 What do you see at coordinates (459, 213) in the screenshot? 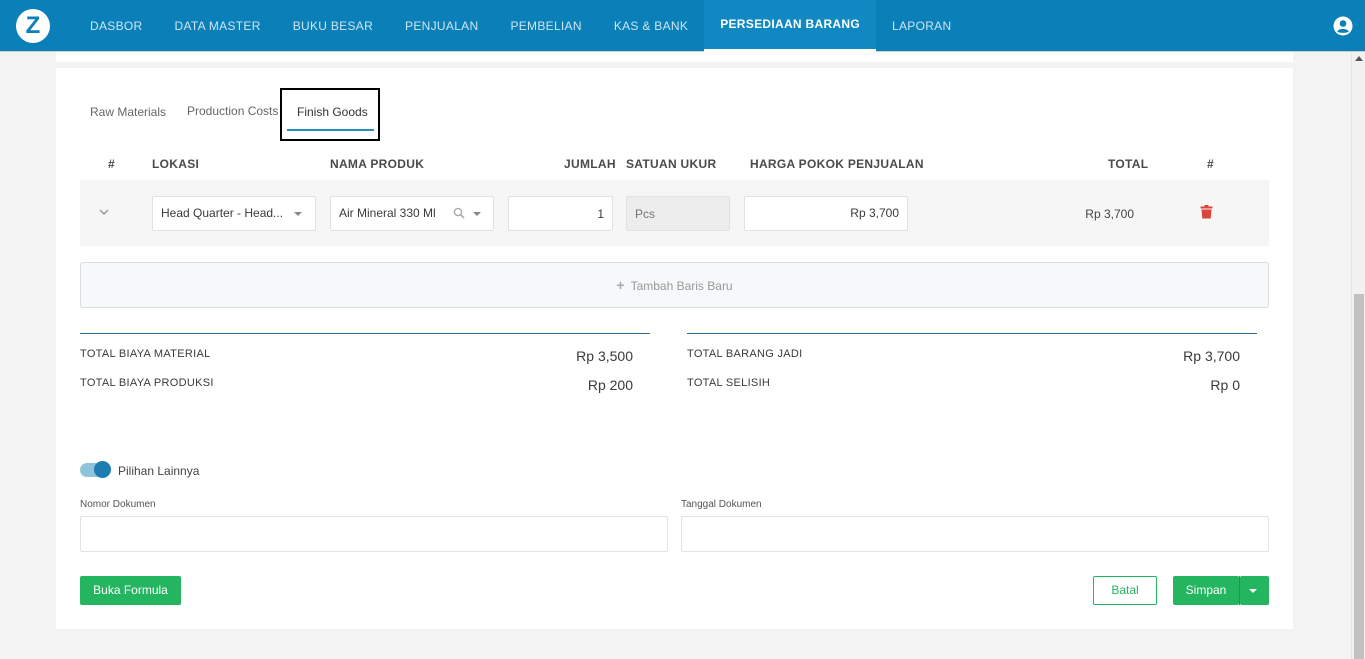
I see `search-icon` at bounding box center [459, 213].